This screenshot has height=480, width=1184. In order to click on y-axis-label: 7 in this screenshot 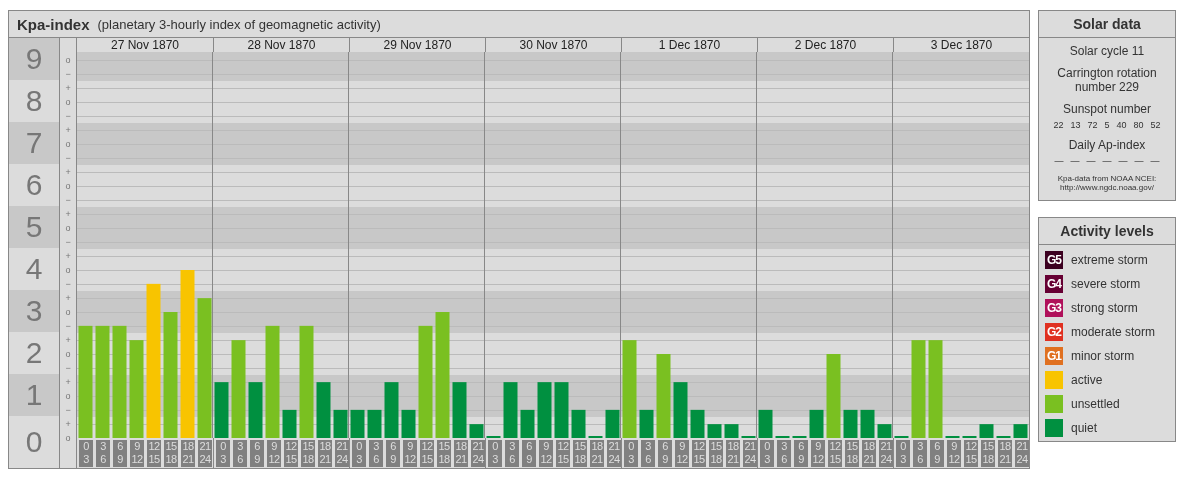, I will do `click(34, 143)`.